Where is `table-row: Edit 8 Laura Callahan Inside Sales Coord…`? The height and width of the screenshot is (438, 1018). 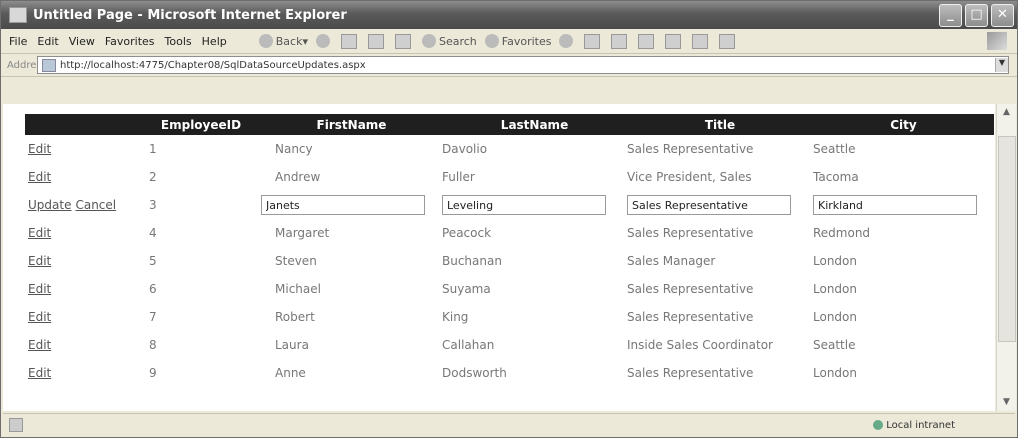 table-row: Edit 8 Laura Callahan Inside Sales Coord… is located at coordinates (509, 345).